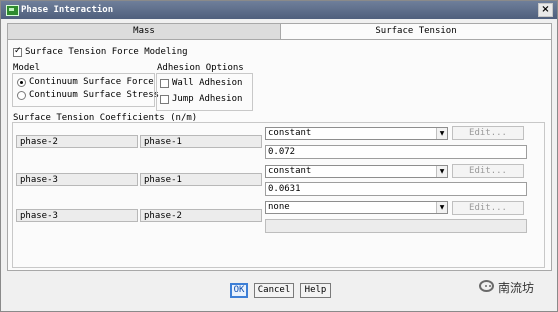 The height and width of the screenshot is (312, 558). Describe the element at coordinates (315, 290) in the screenshot. I see `help-button: Help` at that location.